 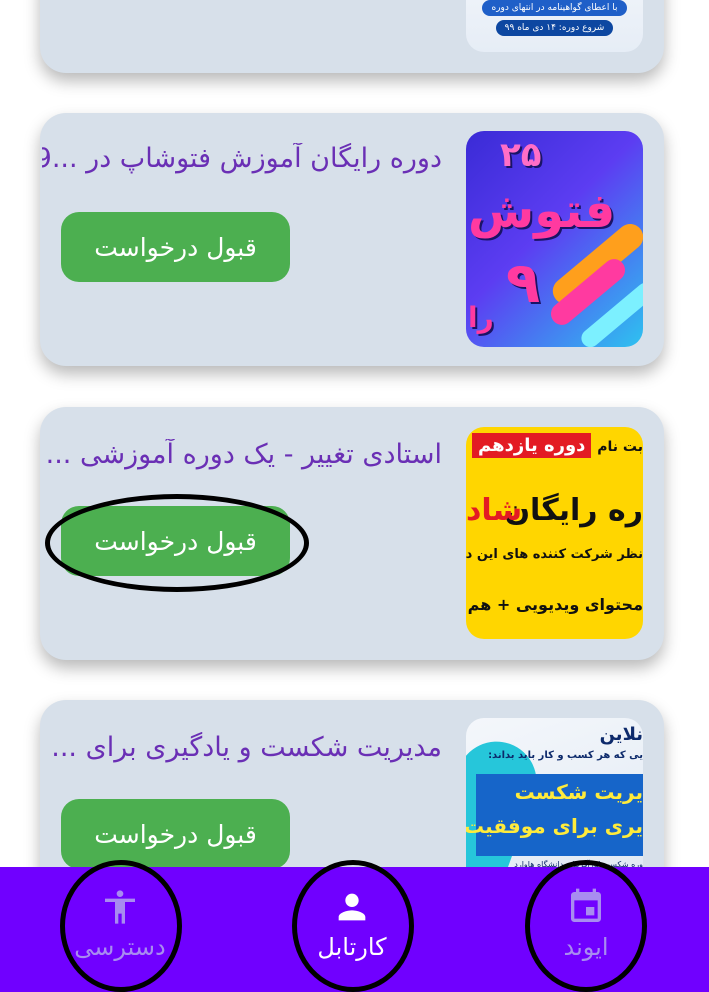 I want to click on thumb-text: یی که هر کسب و کار باید بداند:, so click(x=565, y=755).